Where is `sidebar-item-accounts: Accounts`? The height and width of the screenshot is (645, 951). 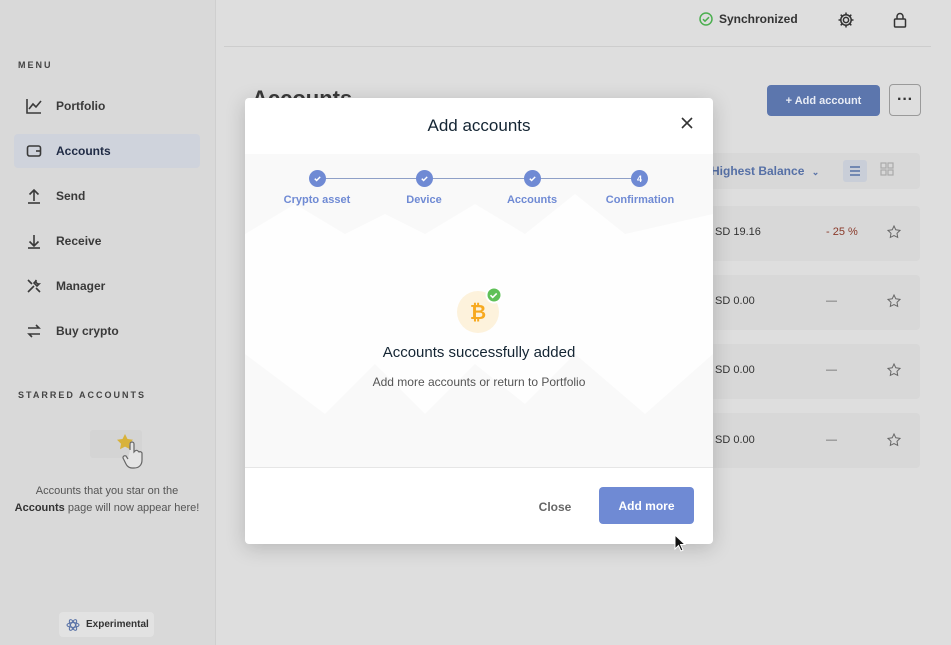
sidebar-item-accounts: Accounts is located at coordinates (107, 151).